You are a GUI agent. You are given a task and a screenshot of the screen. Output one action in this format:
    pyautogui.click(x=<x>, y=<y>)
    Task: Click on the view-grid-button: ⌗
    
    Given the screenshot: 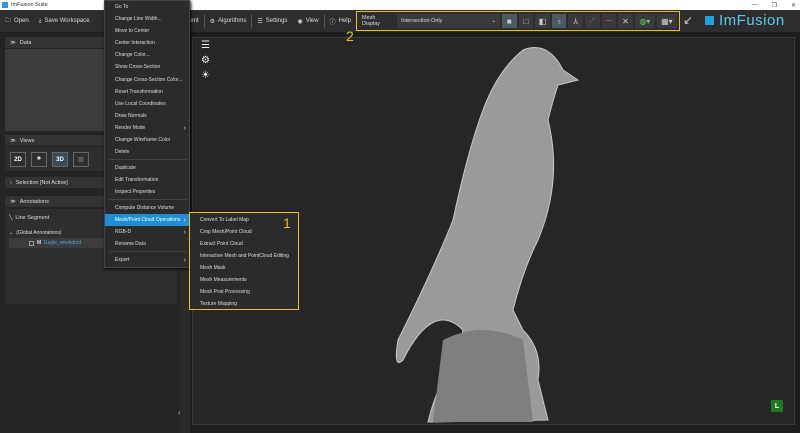 What is the action you would take?
    pyautogui.click(x=39, y=159)
    